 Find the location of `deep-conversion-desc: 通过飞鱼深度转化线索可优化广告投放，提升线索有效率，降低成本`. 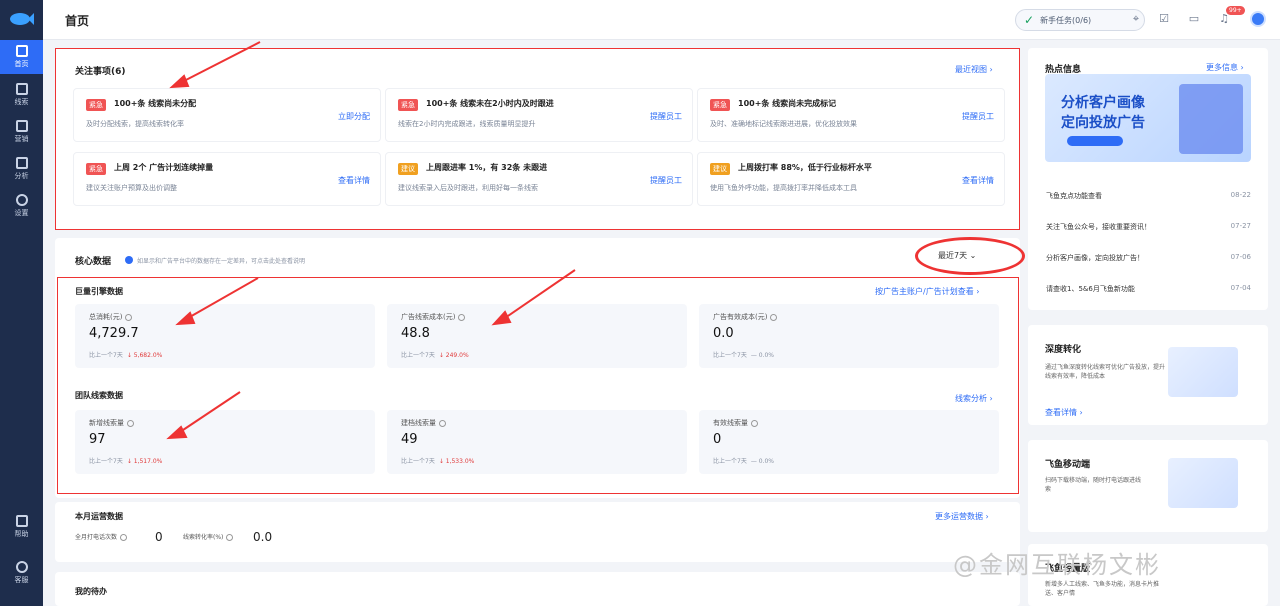

deep-conversion-desc: 通过飞鱼深度转化线索可优化广告投放，提升线索有效率，降低成本 is located at coordinates (1105, 372).